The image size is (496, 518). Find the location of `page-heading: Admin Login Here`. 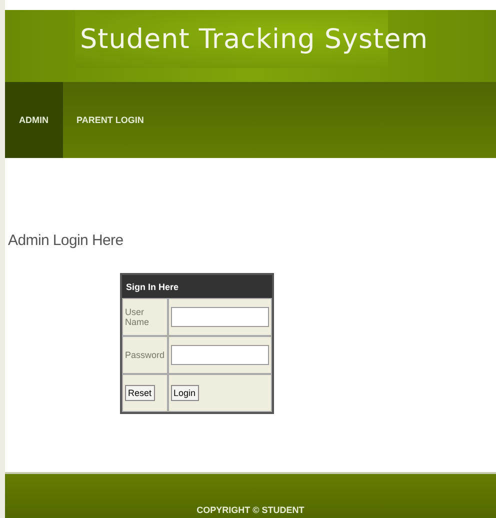

page-heading: Admin Login Here is located at coordinates (66, 240).